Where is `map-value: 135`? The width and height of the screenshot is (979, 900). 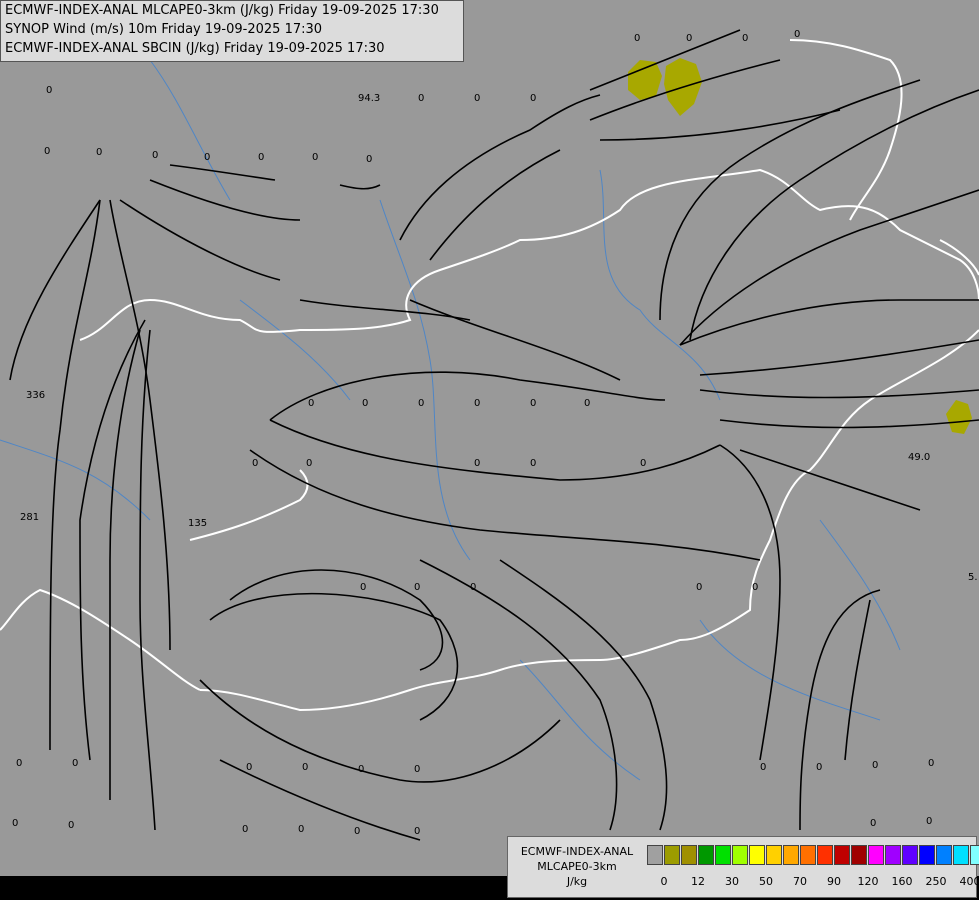 map-value: 135 is located at coordinates (197, 523).